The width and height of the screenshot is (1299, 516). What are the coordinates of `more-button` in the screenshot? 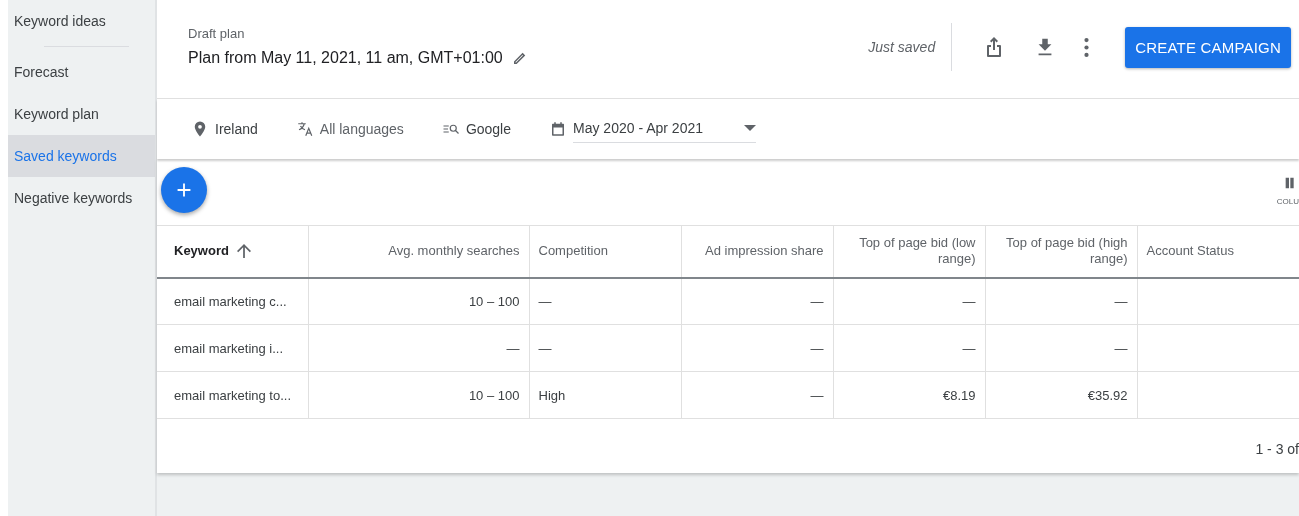 It's located at (1087, 47).